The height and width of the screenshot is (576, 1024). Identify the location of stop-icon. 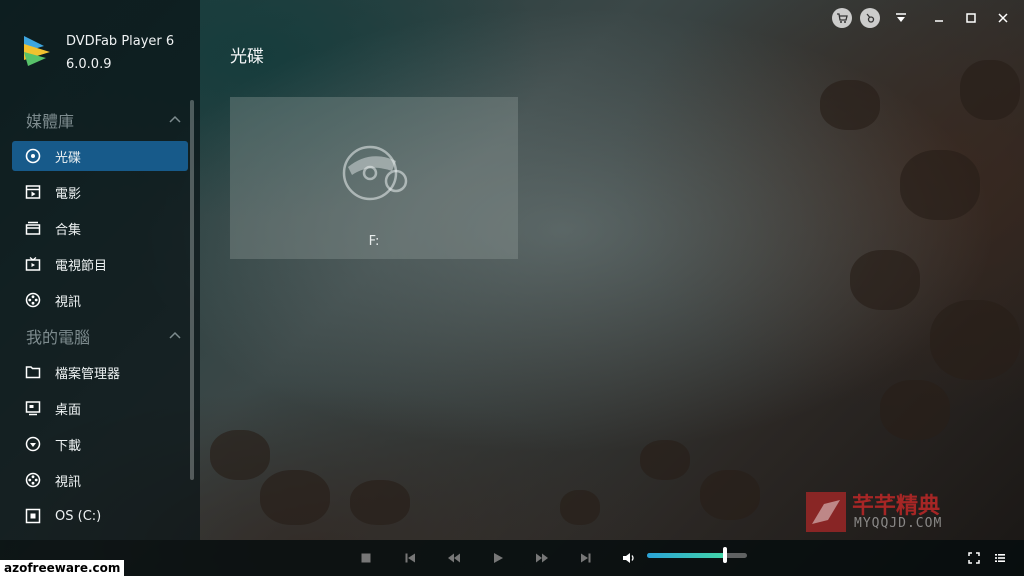
(366, 558).